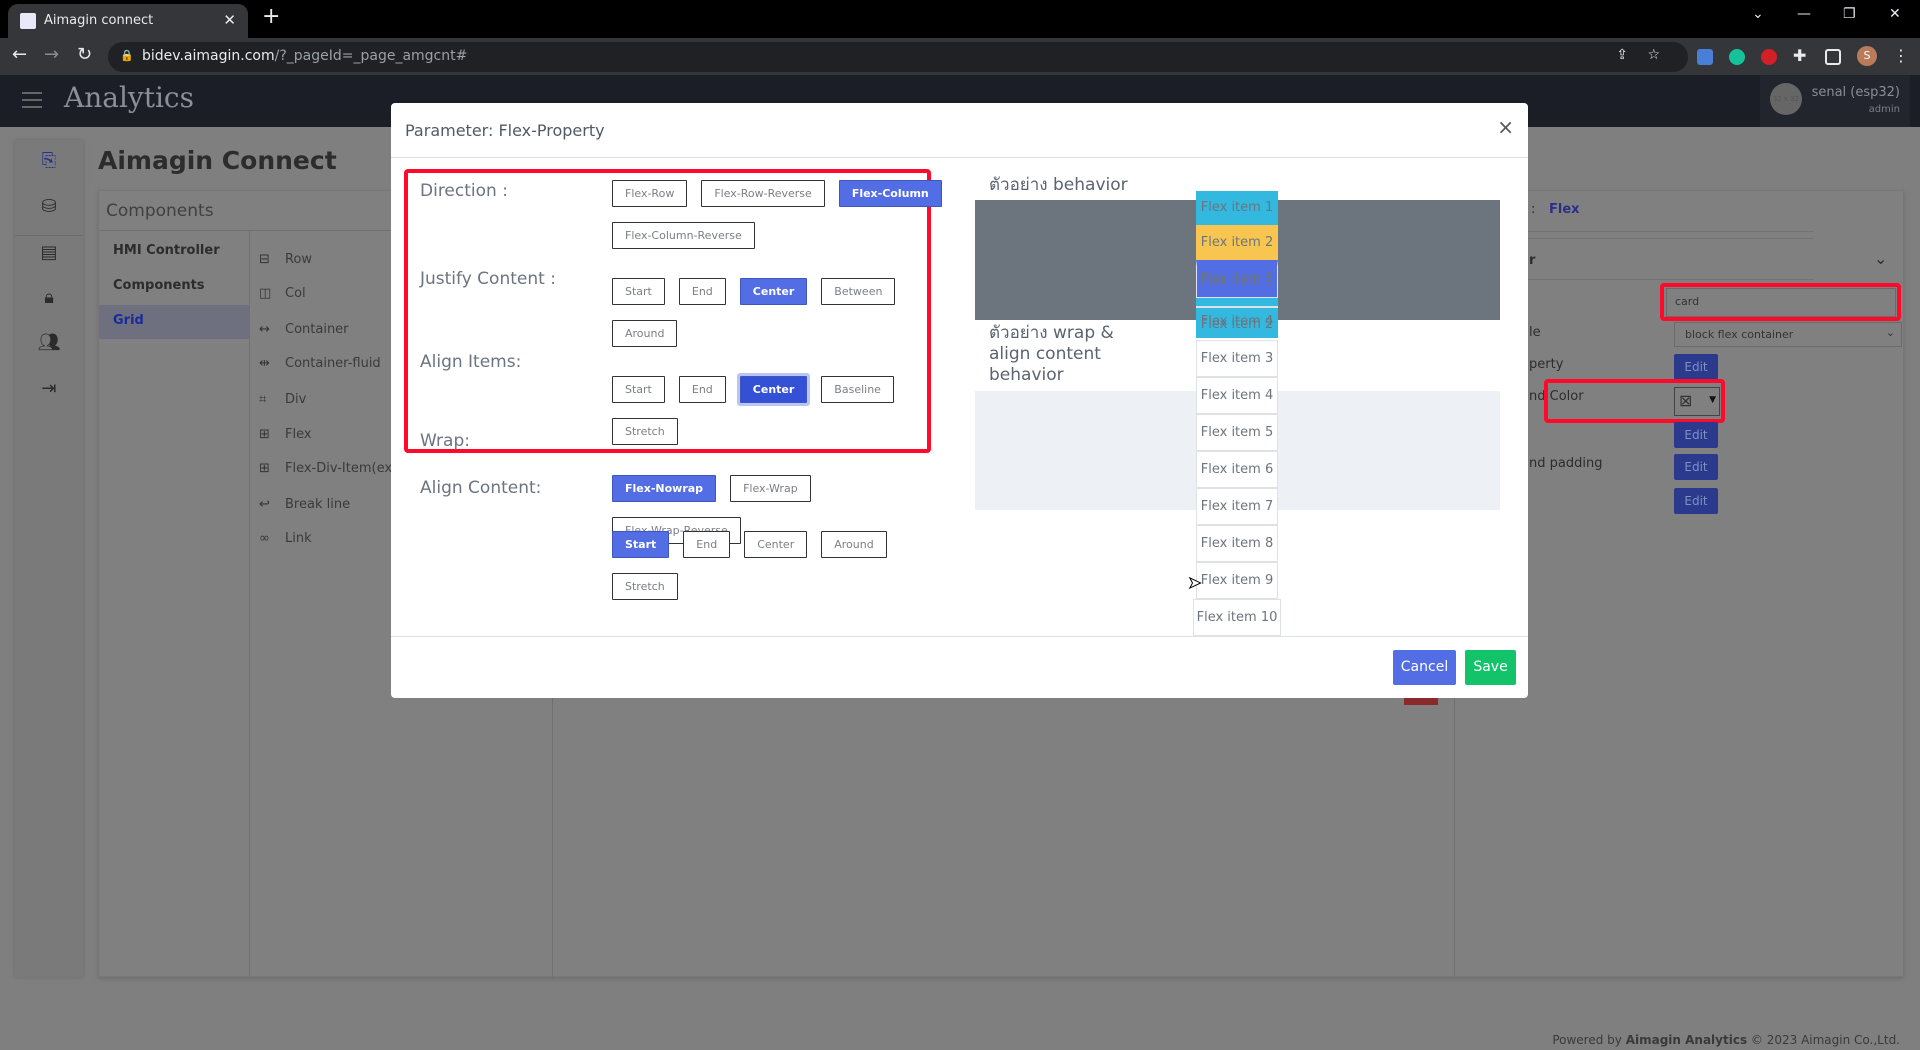 The image size is (1920, 1050). What do you see at coordinates (84, 54) in the screenshot?
I see `reload-icon: ↻` at bounding box center [84, 54].